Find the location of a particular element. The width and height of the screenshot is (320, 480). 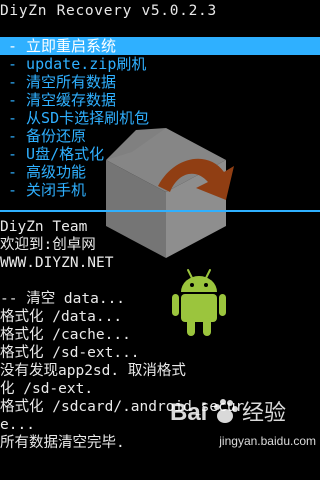

baidu-watermark: Bai 经验 jingyan.baidu.com is located at coordinates (243, 425).